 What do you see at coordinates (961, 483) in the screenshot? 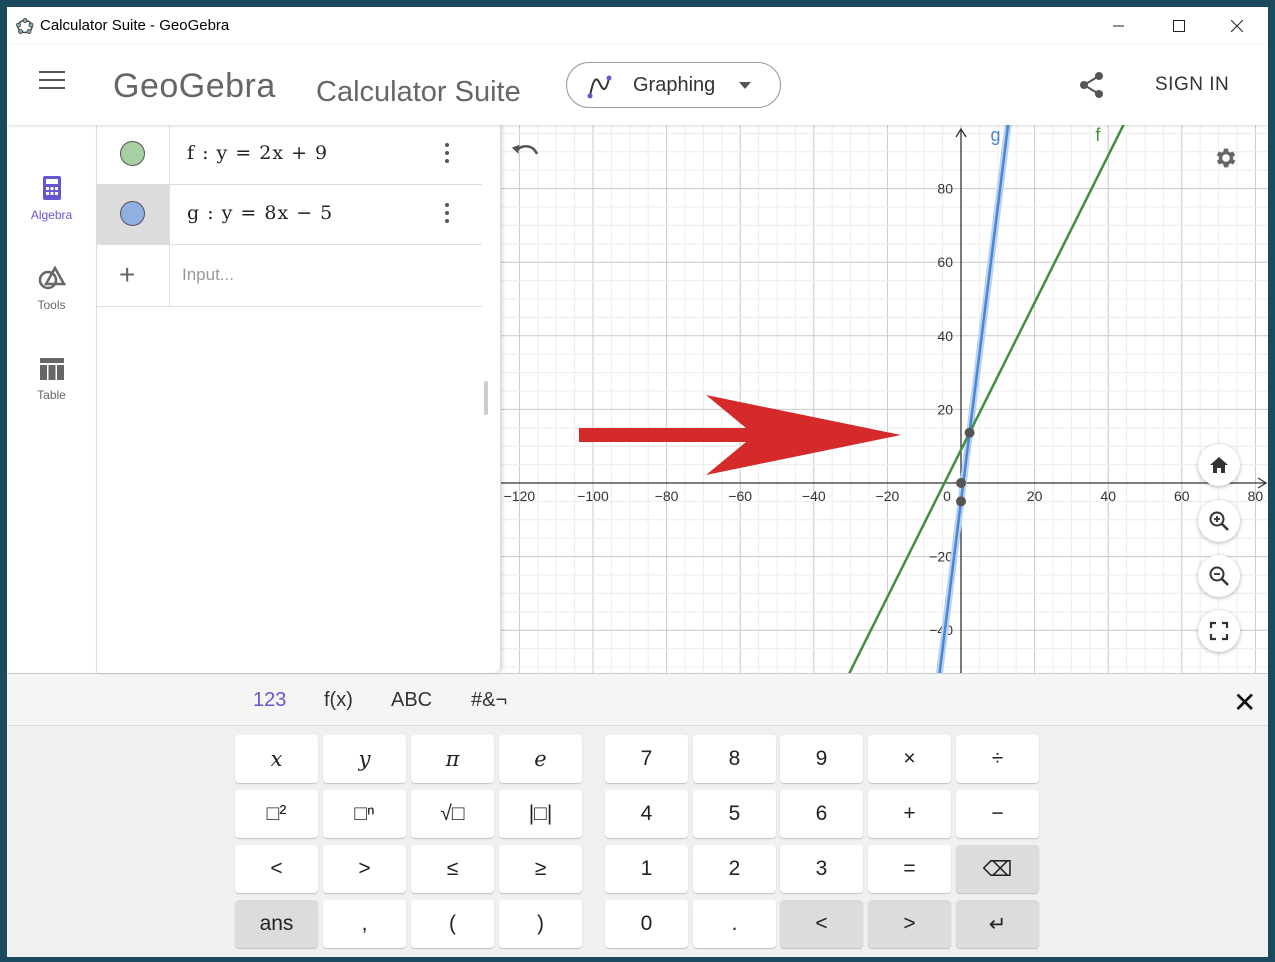
I see `origin-point` at bounding box center [961, 483].